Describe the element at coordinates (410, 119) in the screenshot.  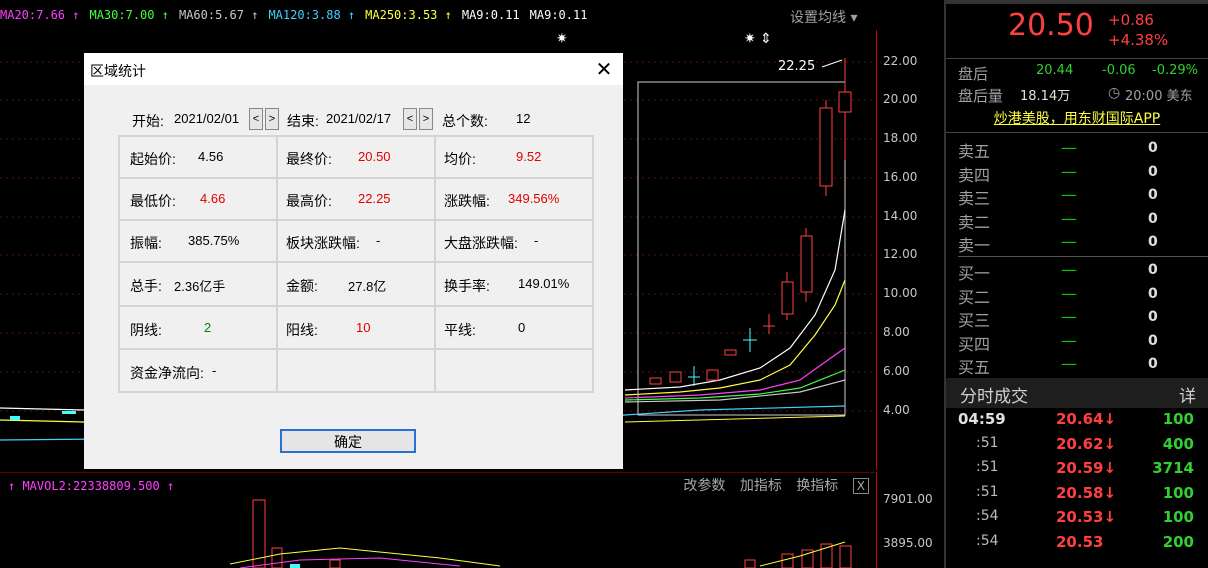
I see `end-prev-button: <` at that location.